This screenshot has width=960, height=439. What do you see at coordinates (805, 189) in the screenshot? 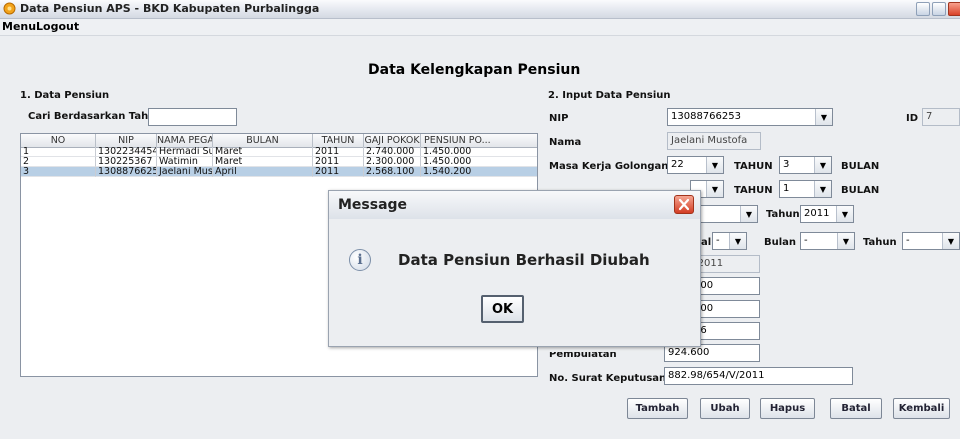
I see `row2-tahun-combobox: 1 ▼` at bounding box center [805, 189].